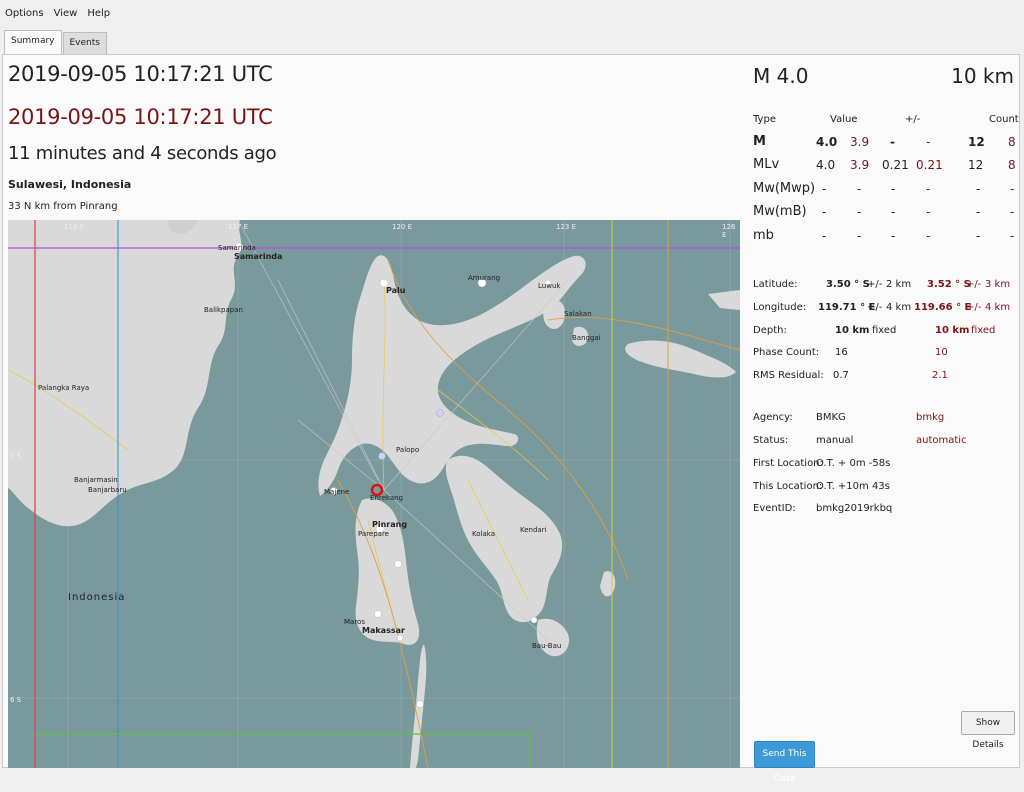 Image resolution: width=1024 pixels, height=792 pixels. I want to click on map-label-indonesia: Indonesia, so click(97, 597).